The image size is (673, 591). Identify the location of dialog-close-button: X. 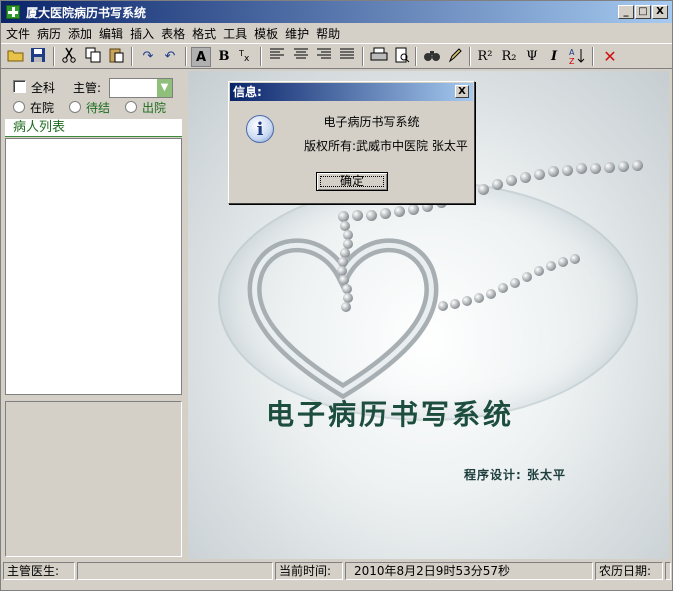
(462, 91).